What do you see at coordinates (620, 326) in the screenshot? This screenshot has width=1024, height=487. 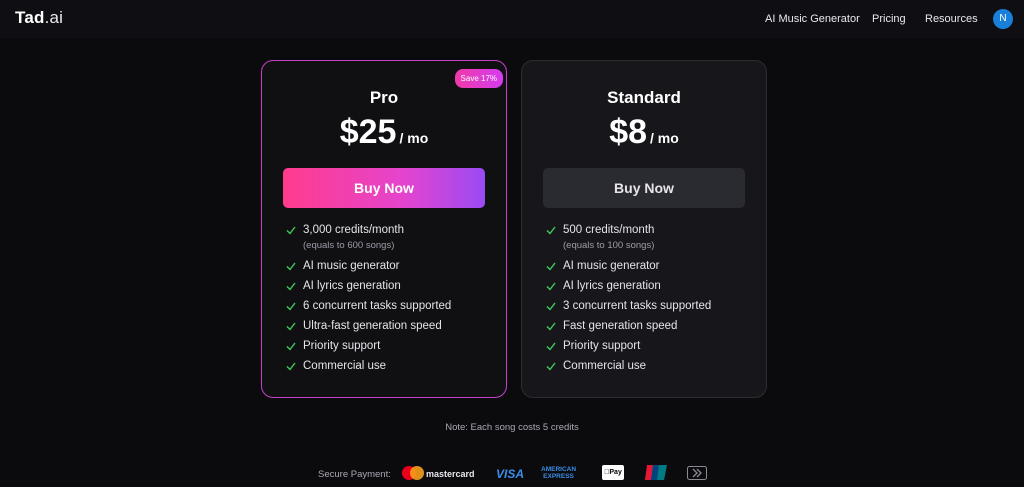 I see `feature-text: Fast generation speed` at bounding box center [620, 326].